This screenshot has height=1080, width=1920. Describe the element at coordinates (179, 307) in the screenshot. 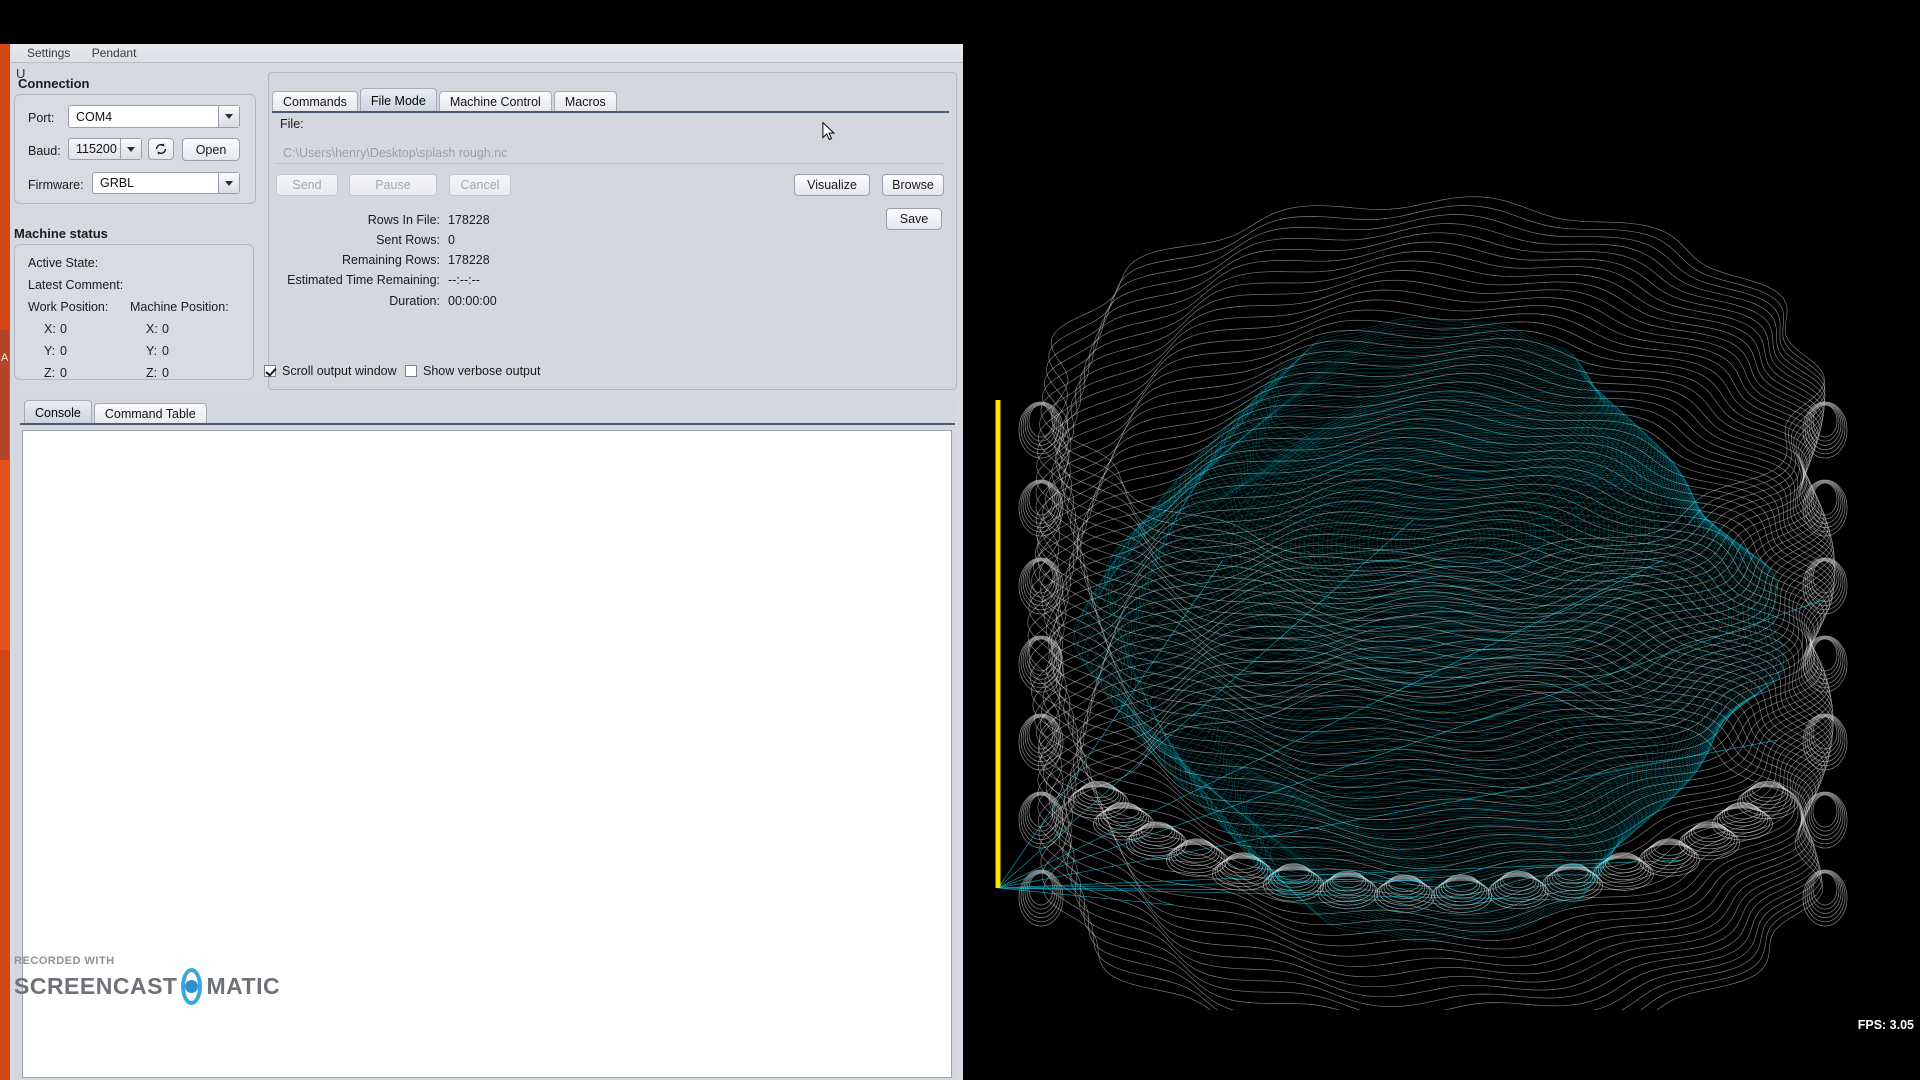

I see `machine-position-label: Machine Position:` at that location.